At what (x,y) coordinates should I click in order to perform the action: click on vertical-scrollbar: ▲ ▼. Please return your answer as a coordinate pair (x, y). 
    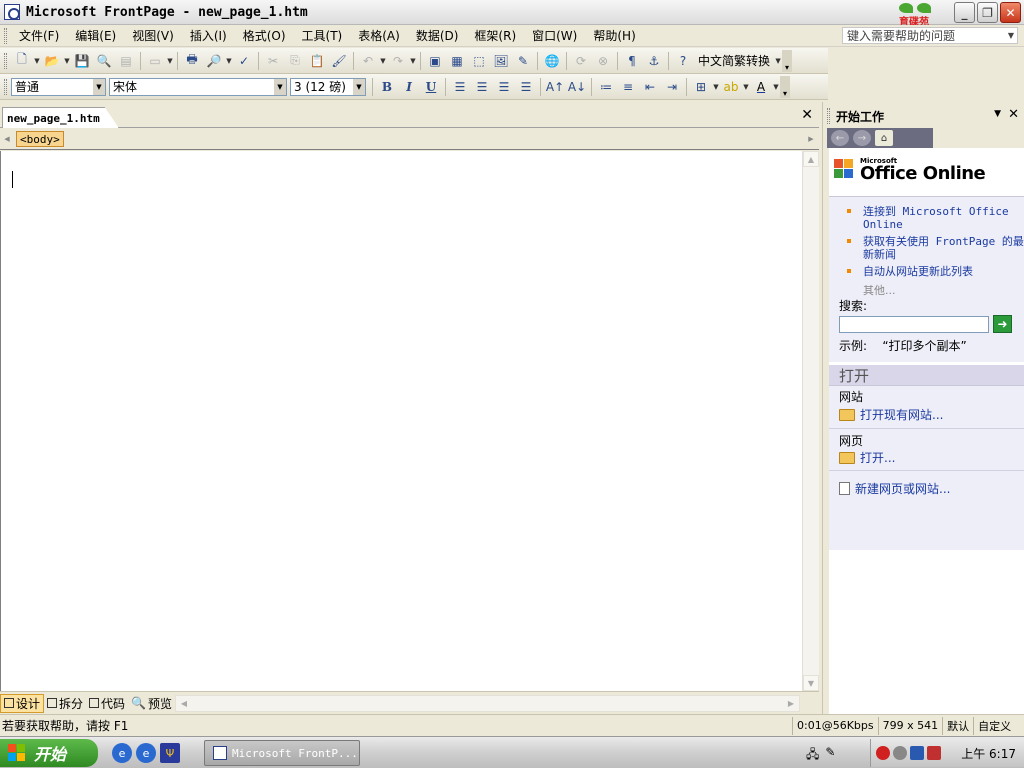
    Looking at the image, I should click on (810, 421).